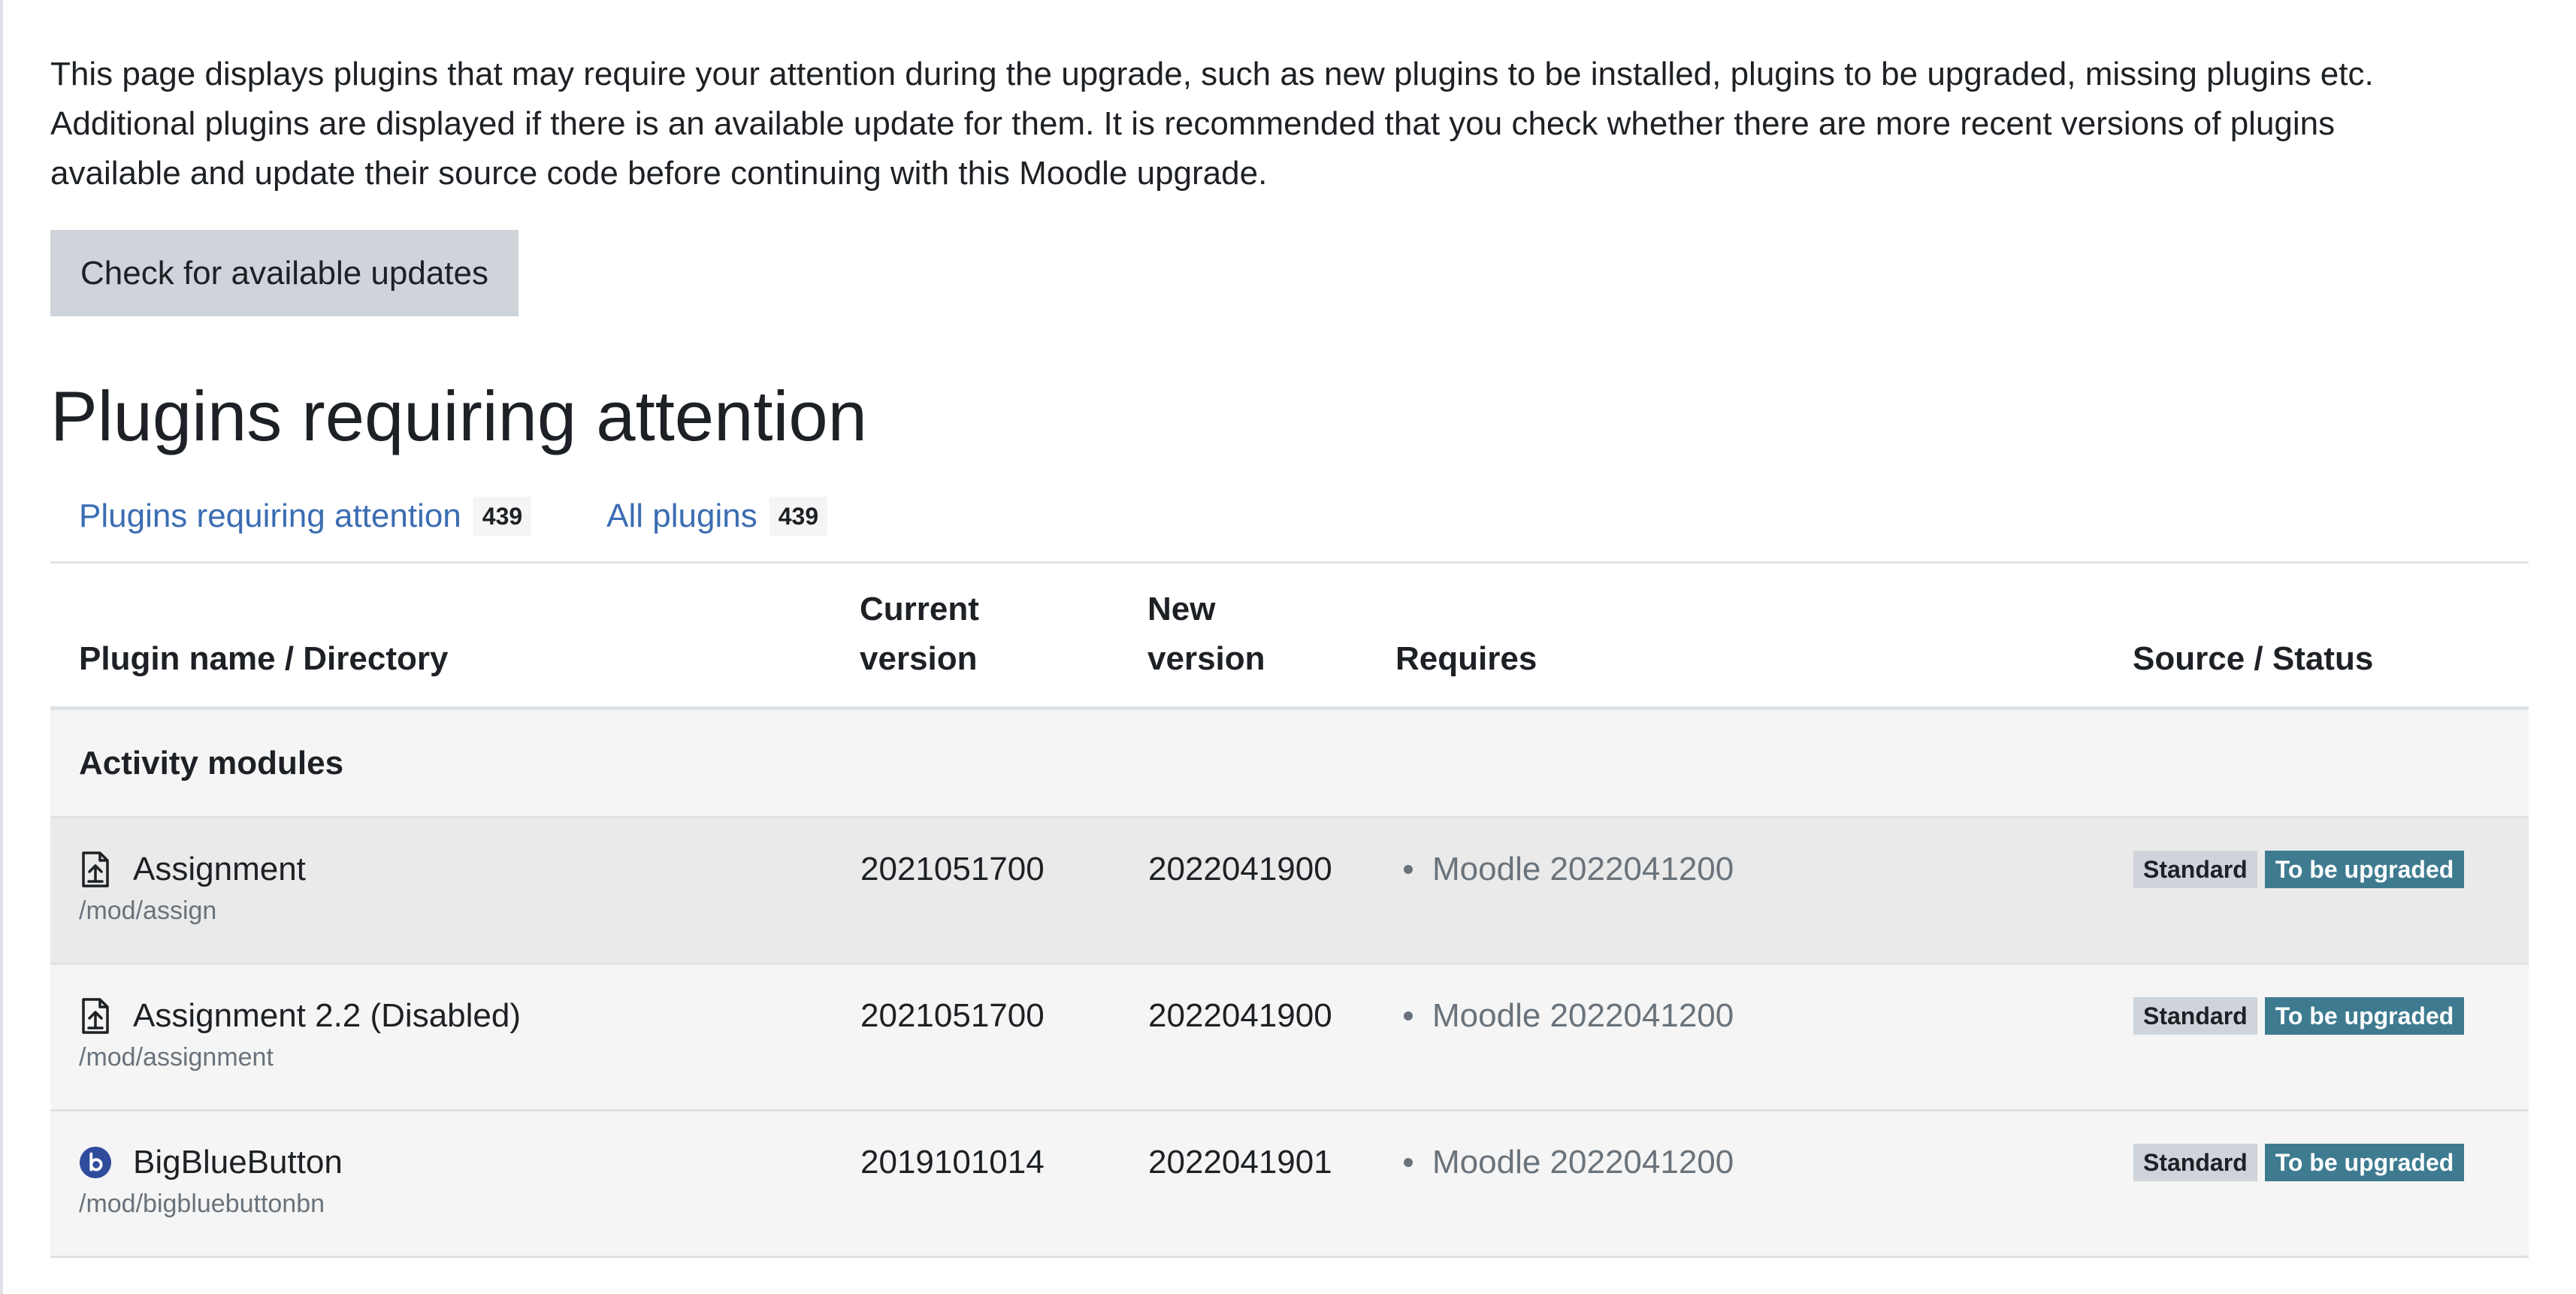 Image resolution: width=2576 pixels, height=1294 pixels. What do you see at coordinates (1271, 1184) in the screenshot?
I see `new-version: 2022041901` at bounding box center [1271, 1184].